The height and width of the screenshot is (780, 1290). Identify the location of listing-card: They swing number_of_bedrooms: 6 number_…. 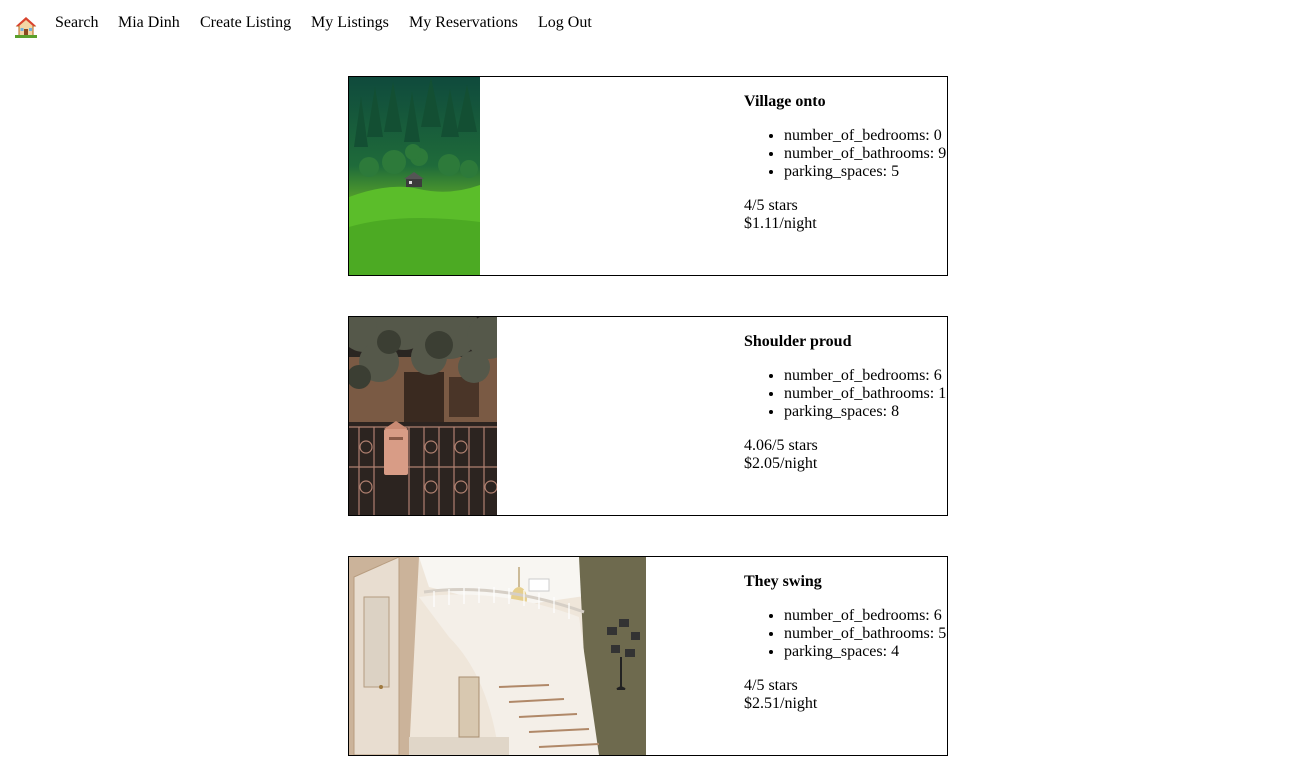
(648, 656).